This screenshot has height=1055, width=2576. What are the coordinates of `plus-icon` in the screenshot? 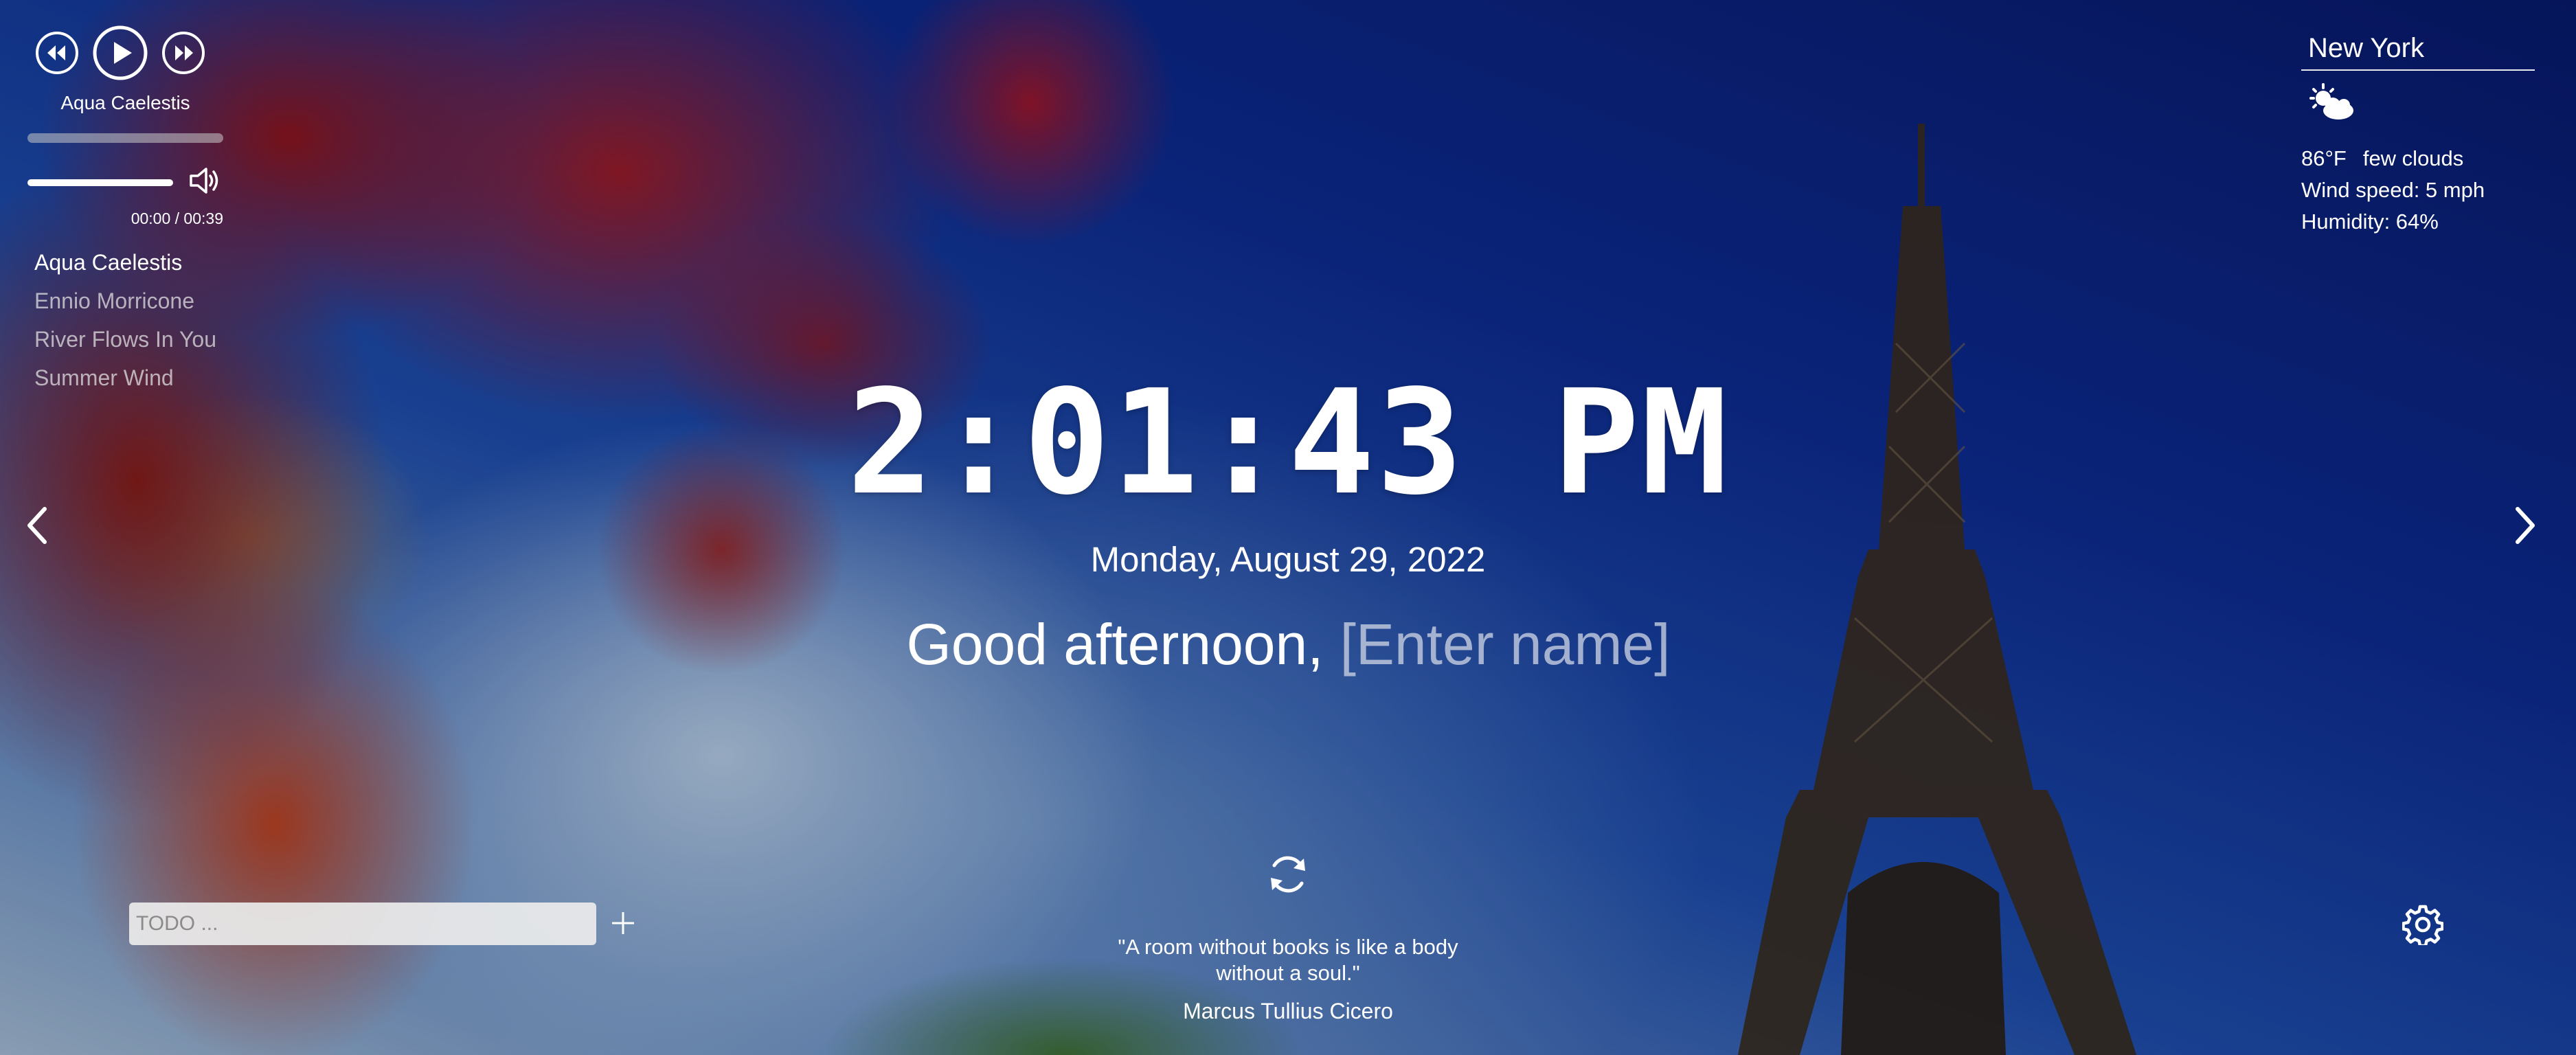 It's located at (623, 923).